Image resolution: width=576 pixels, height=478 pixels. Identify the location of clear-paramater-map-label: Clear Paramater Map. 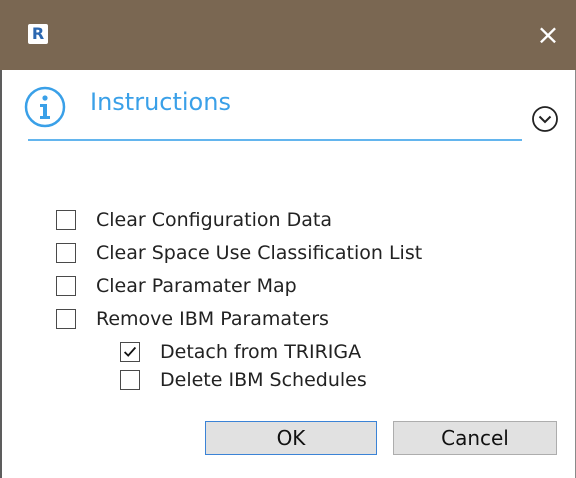
(196, 286).